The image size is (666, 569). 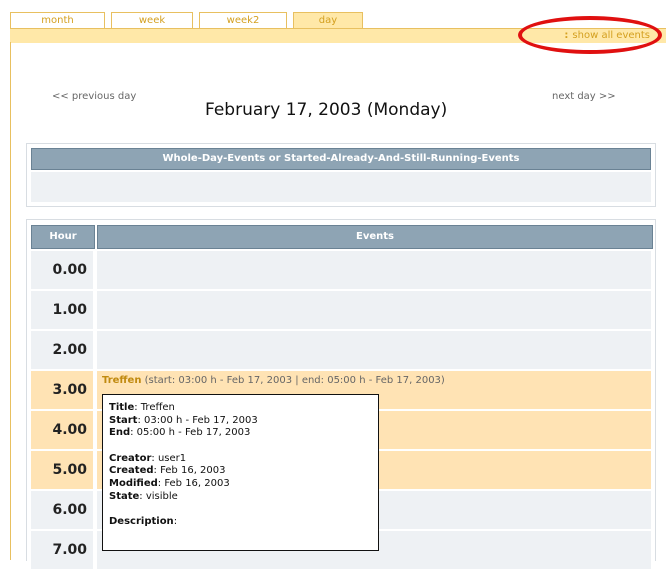 What do you see at coordinates (62, 310) in the screenshot?
I see `hour-cell: 1.00` at bounding box center [62, 310].